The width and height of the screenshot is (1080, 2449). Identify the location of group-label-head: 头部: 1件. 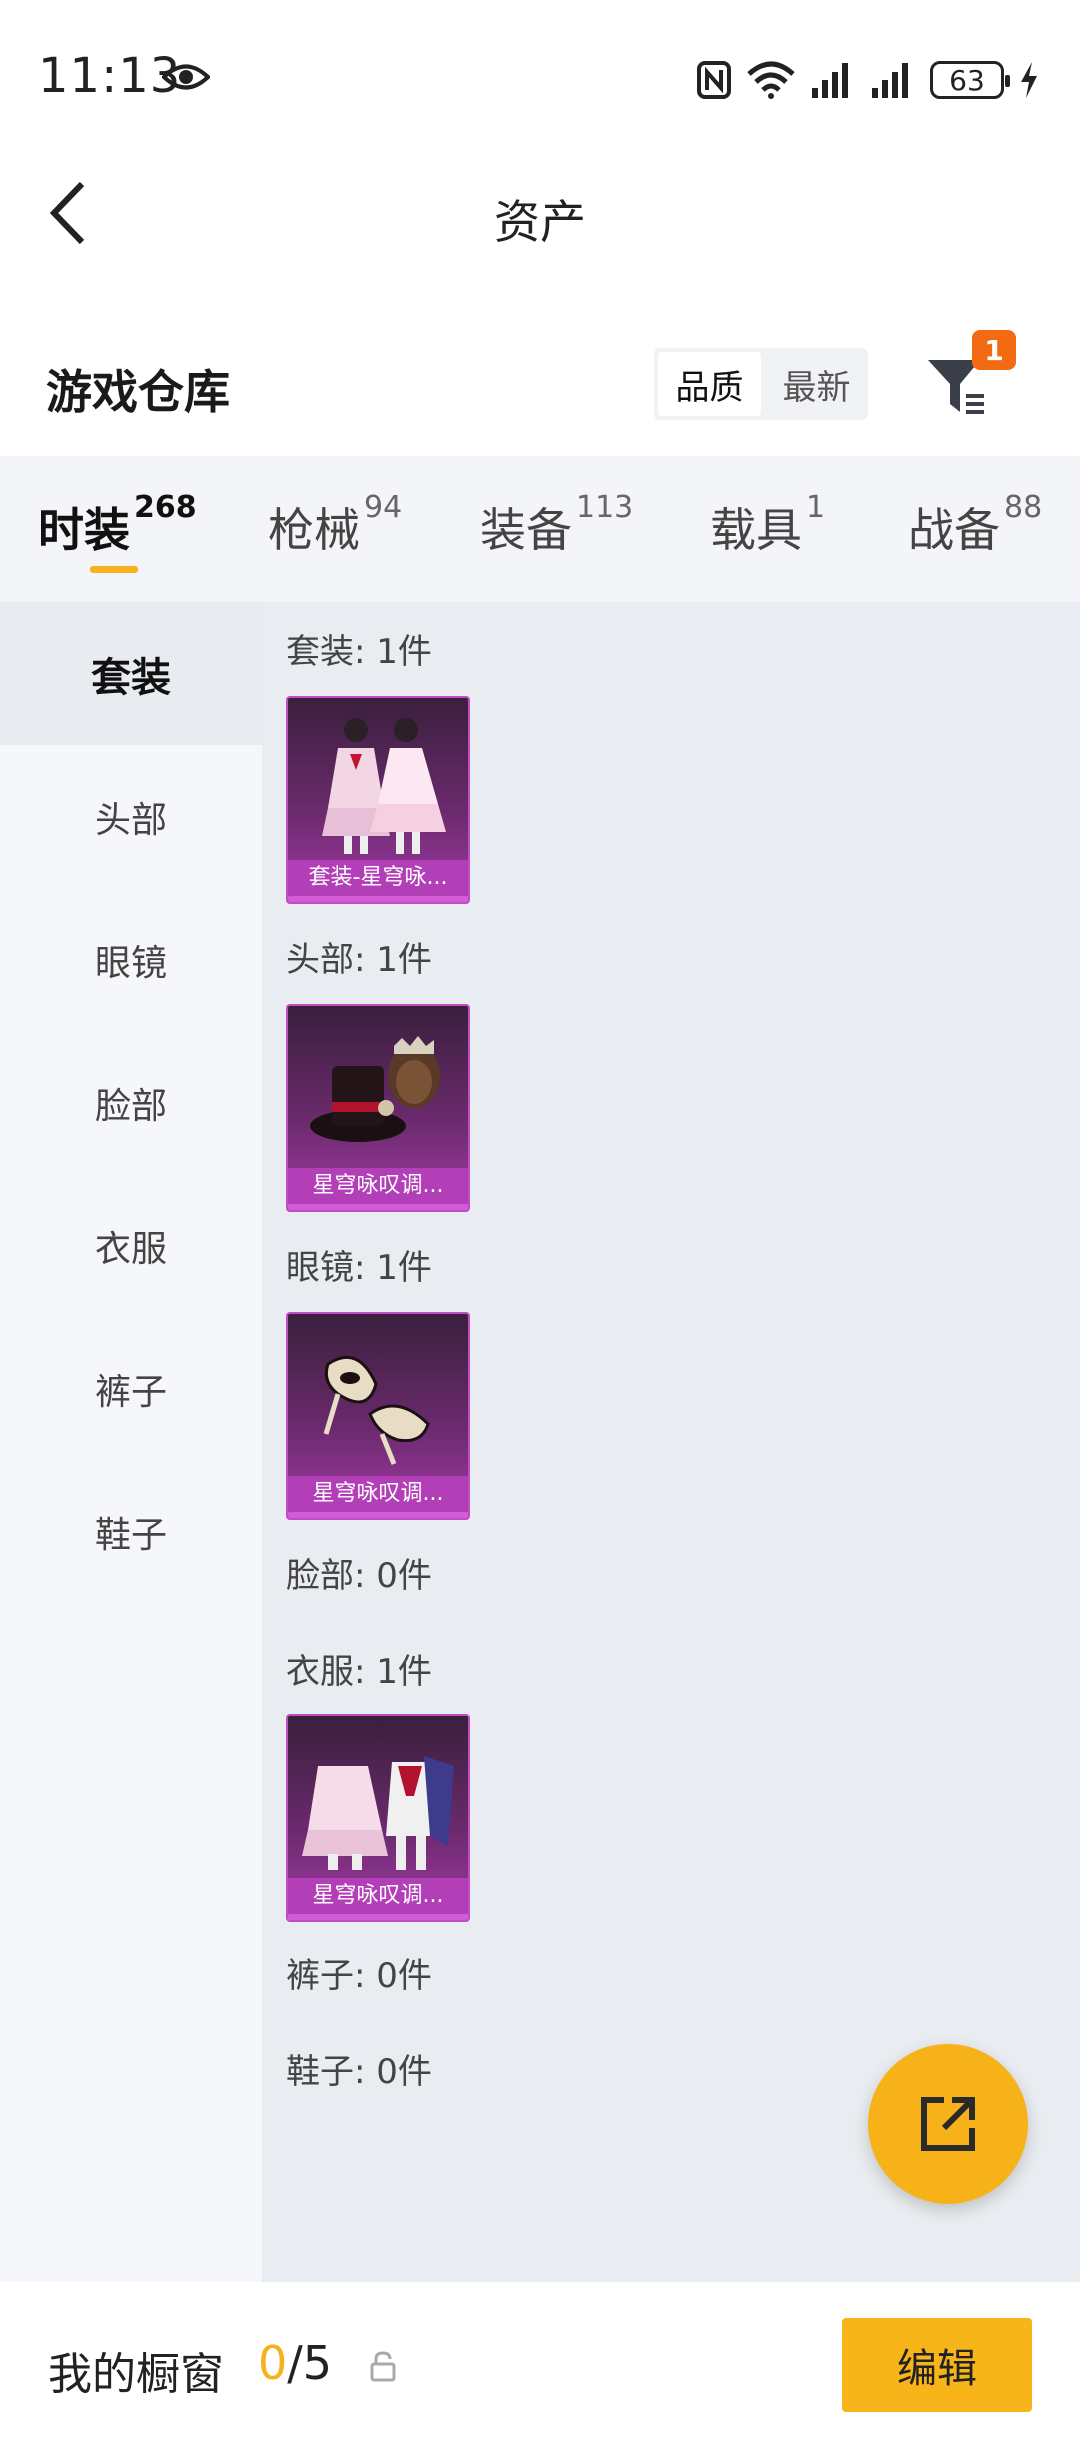
(359, 960).